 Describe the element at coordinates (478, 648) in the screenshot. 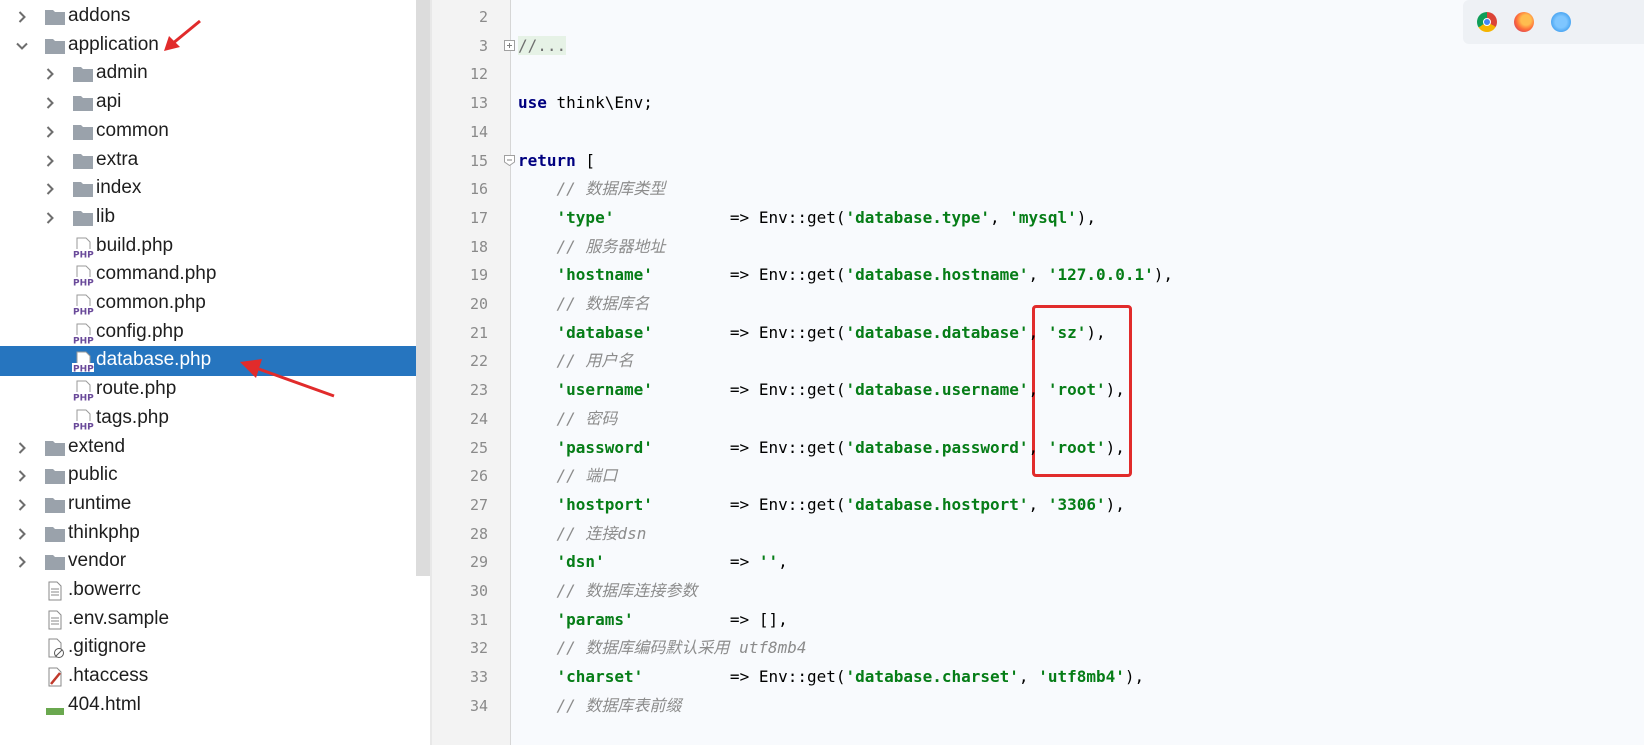

I see `line-number: 32` at that location.